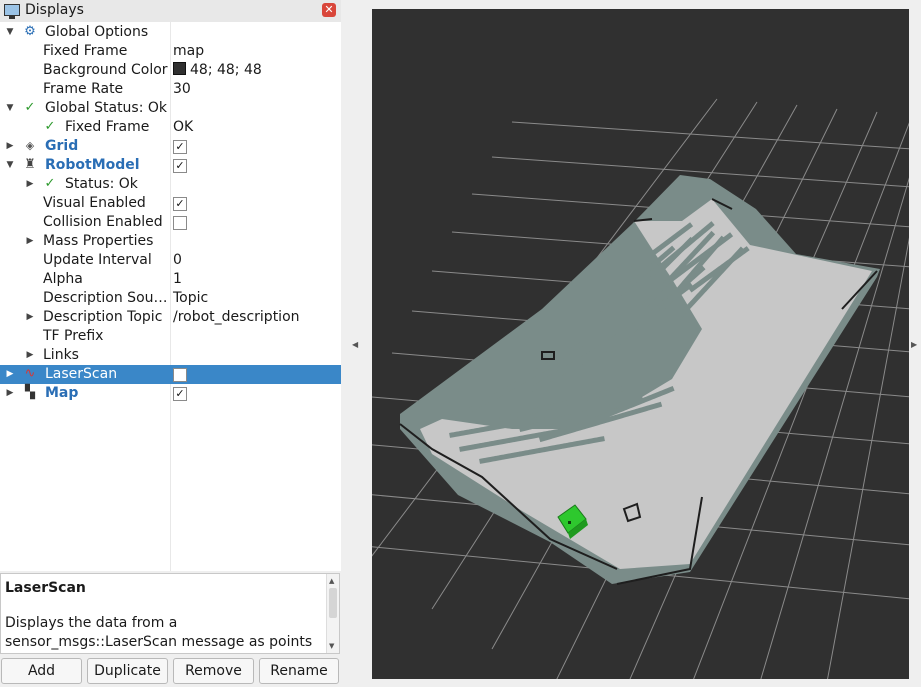 The height and width of the screenshot is (687, 921). What do you see at coordinates (170, 222) in the screenshot?
I see `tree-item-collision-enabled: Collision Enabled` at bounding box center [170, 222].